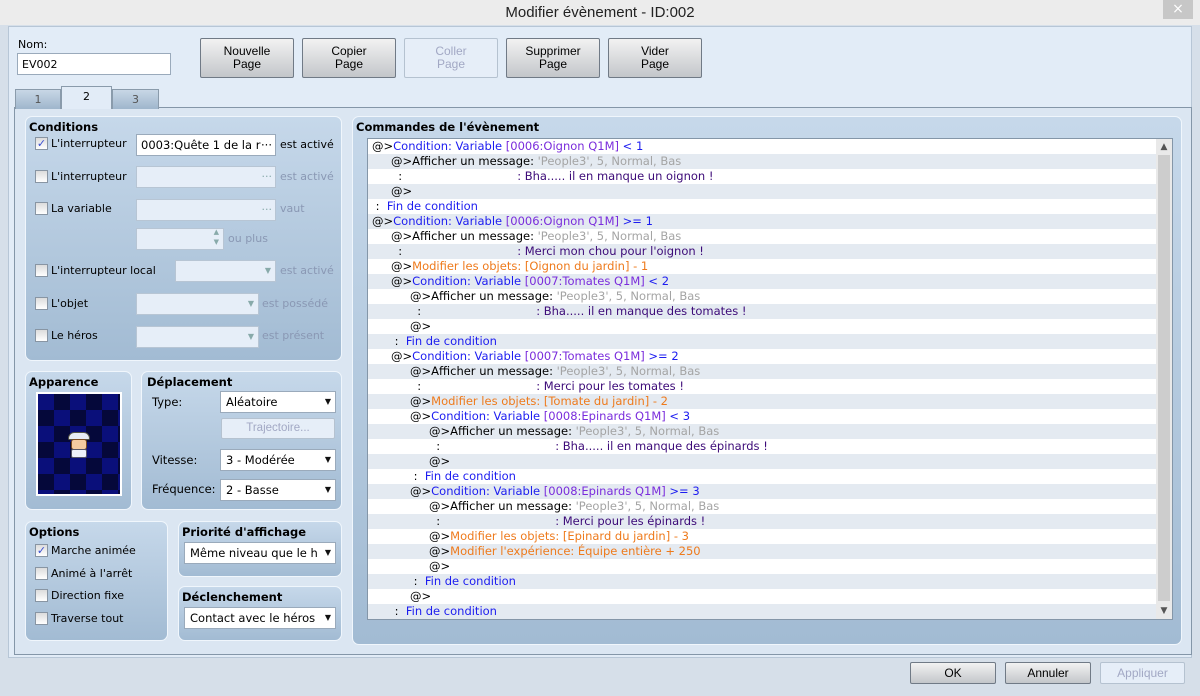 The width and height of the screenshot is (1200, 696). Describe the element at coordinates (70, 303) in the screenshot. I see `item-label: L'objet` at that location.